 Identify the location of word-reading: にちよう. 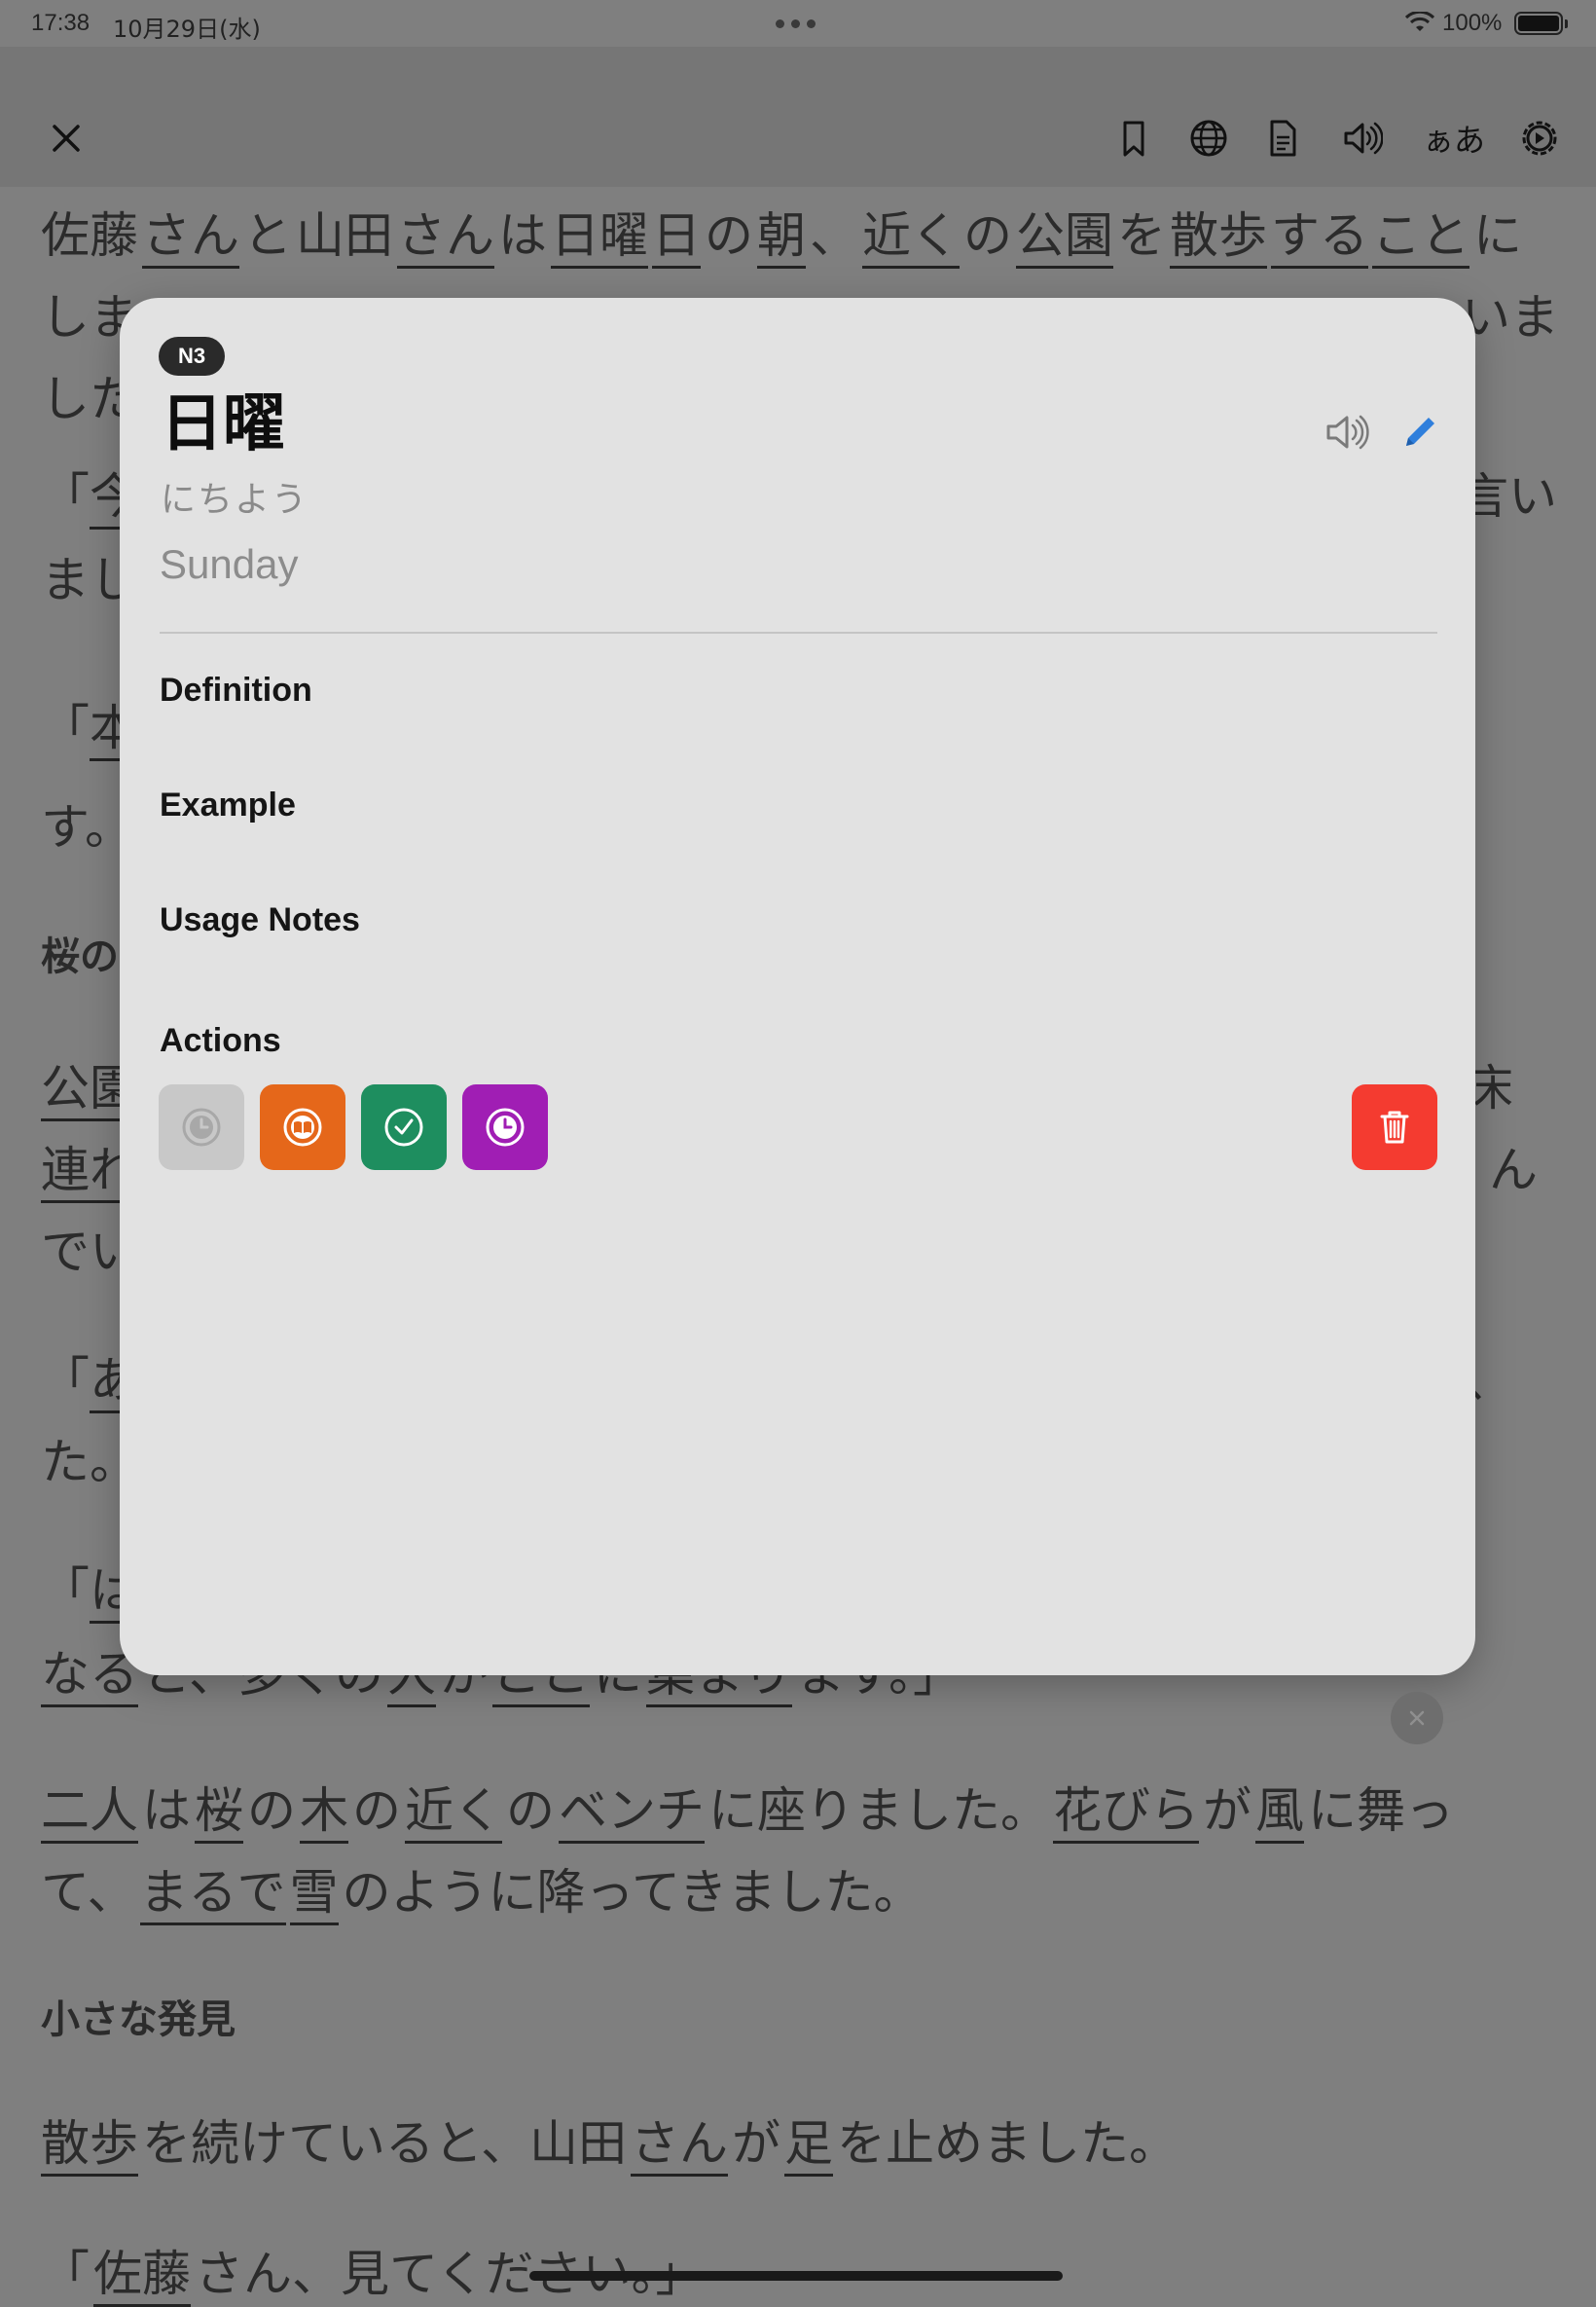
(235, 500).